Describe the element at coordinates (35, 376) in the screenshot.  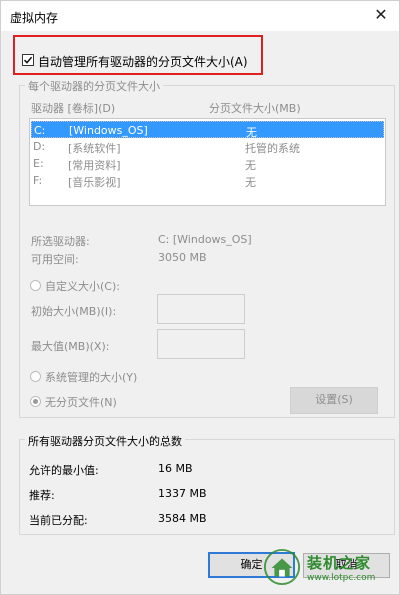
I see `system-managed-radio` at that location.